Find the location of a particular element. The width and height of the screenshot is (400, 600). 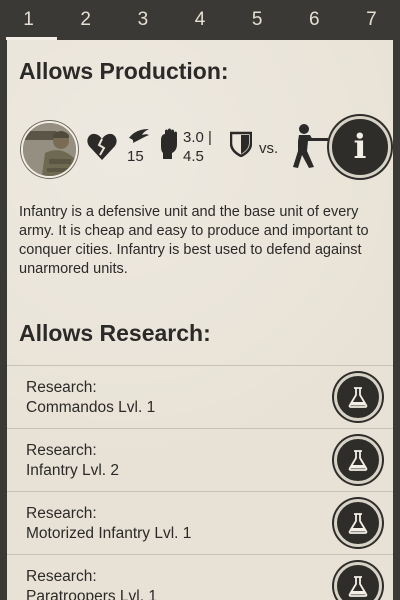

tab-4: 4 is located at coordinates (199, 20).